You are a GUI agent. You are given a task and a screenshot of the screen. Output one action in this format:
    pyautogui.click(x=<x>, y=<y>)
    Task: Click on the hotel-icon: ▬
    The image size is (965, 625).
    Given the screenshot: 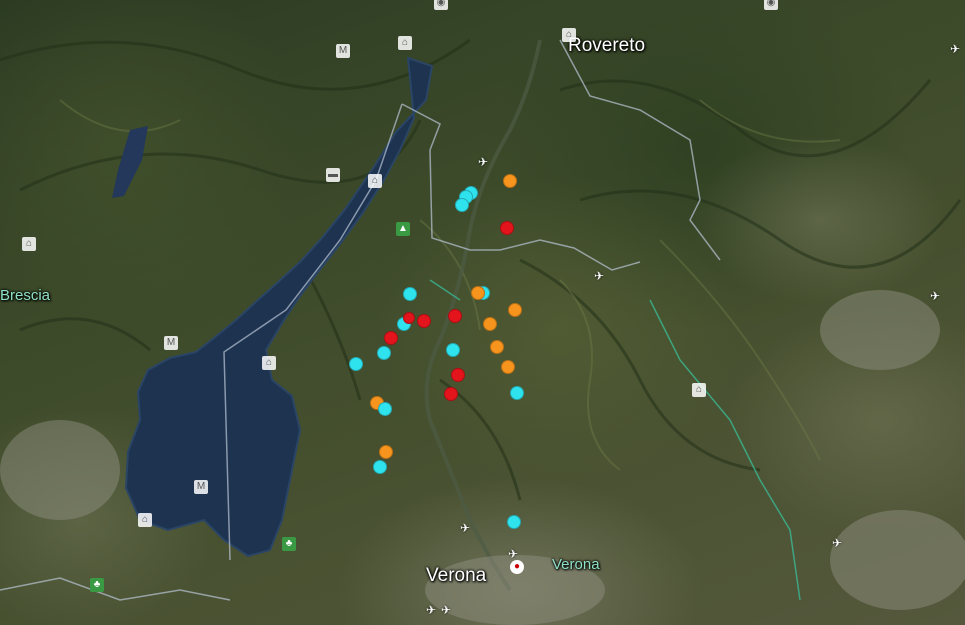 What is the action you would take?
    pyautogui.click(x=333, y=175)
    